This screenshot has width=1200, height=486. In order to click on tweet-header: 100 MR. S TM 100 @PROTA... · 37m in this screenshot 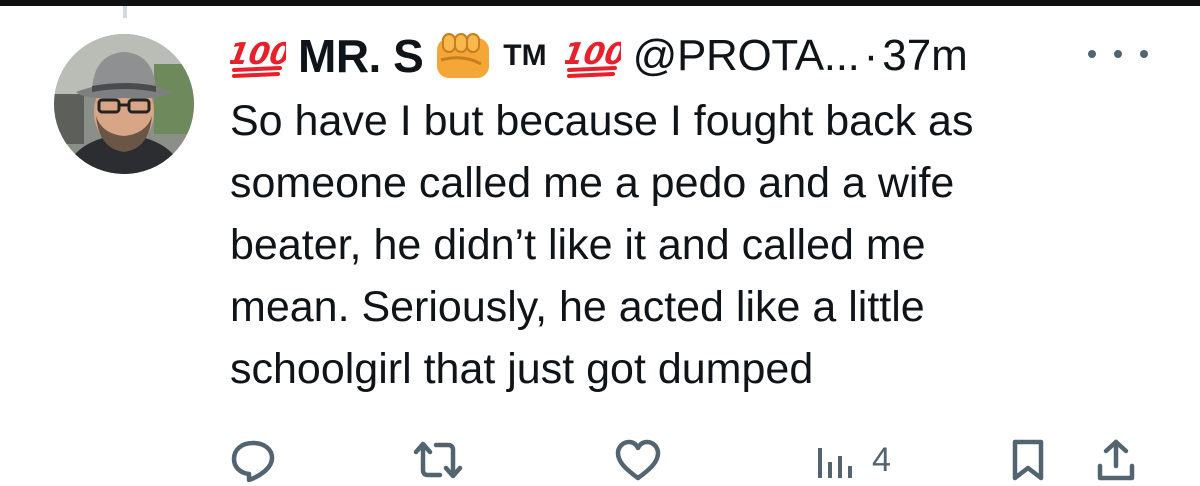, I will do `click(697, 56)`.